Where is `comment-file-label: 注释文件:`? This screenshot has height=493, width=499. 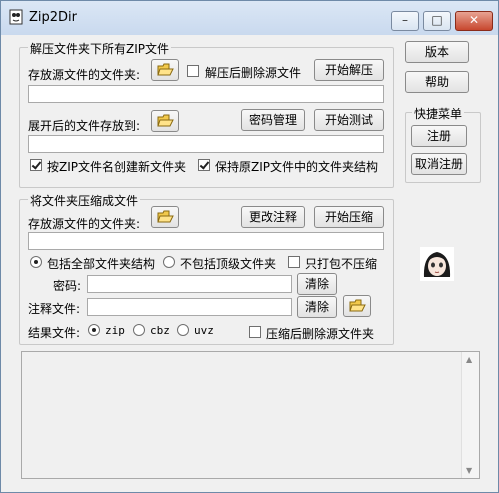 comment-file-label: 注释文件: is located at coordinates (54, 309).